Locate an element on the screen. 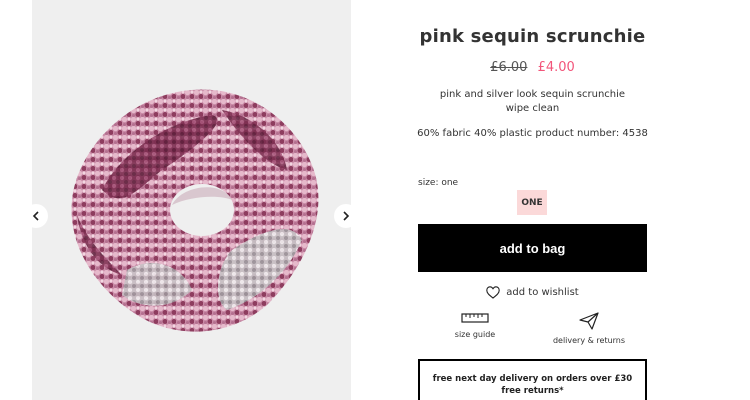 This screenshot has height=400, width=750. delivery-returns-link: delivery & returns is located at coordinates (589, 328).